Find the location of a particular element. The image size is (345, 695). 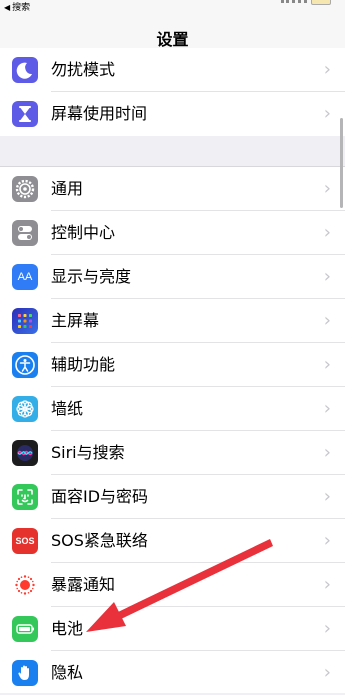

settings-row-privacy: 隐私 › is located at coordinates (172, 673).